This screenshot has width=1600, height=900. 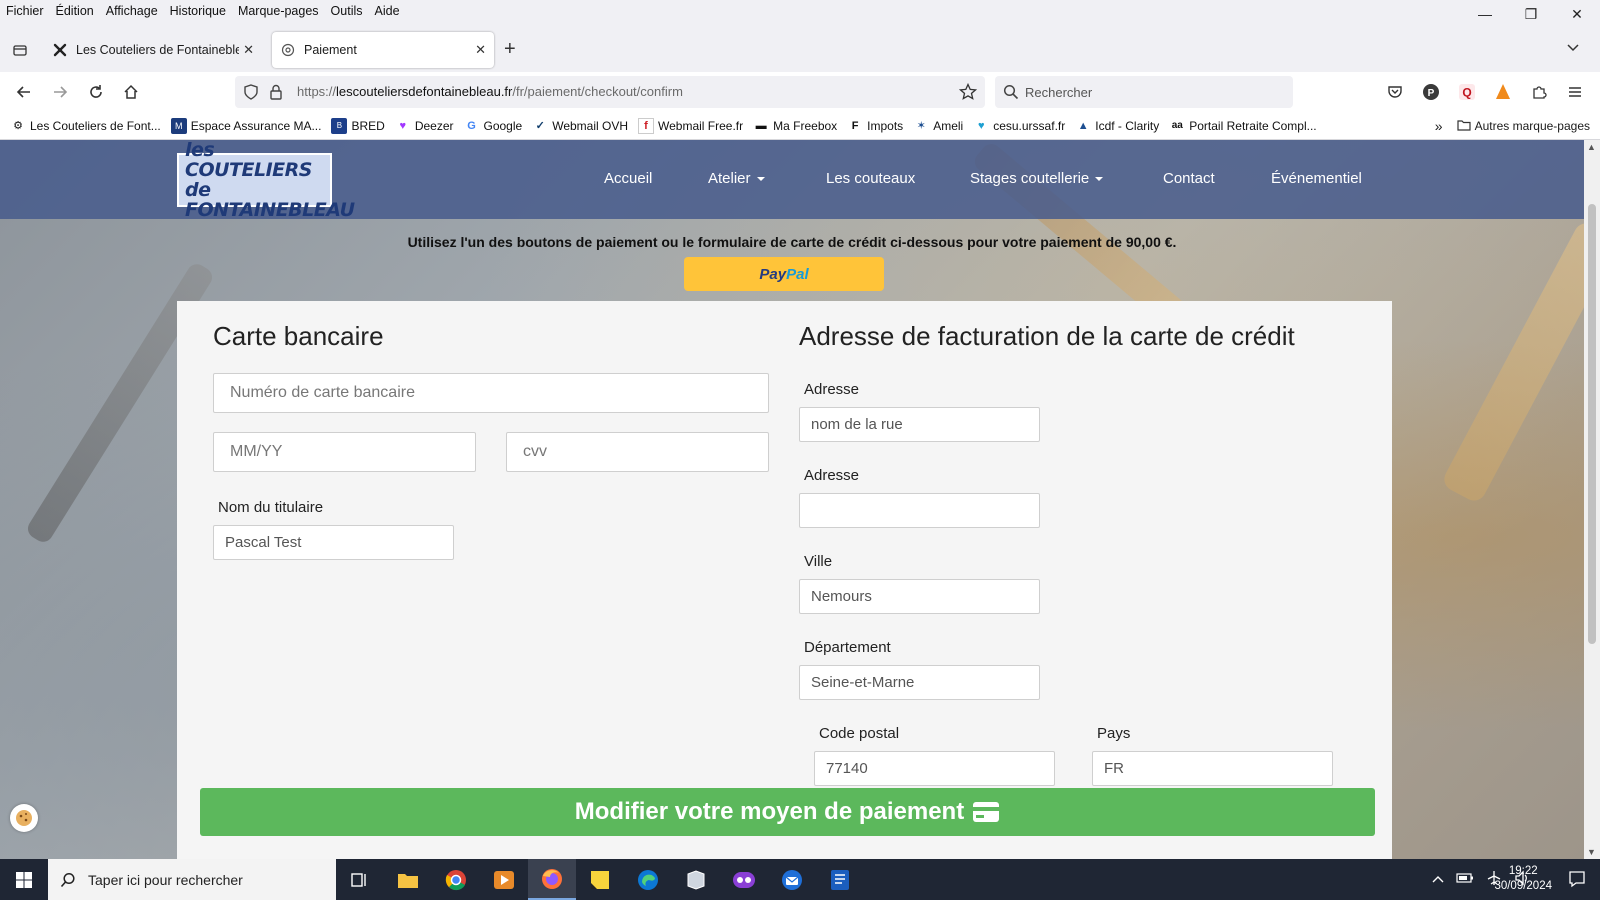 I want to click on list-all-tabs-icon, so click(x=20, y=50).